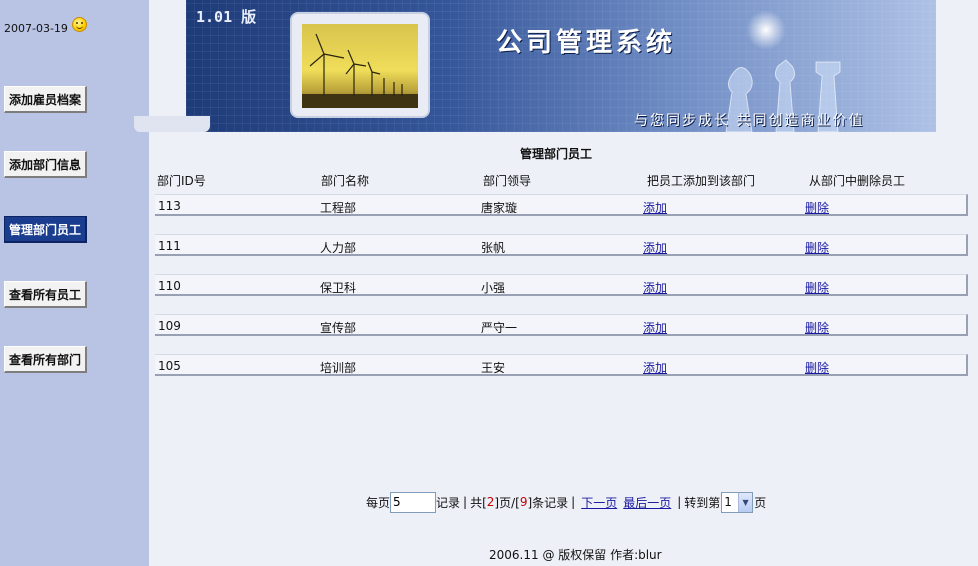  Describe the element at coordinates (413, 502) in the screenshot. I see `per-page-input` at that location.